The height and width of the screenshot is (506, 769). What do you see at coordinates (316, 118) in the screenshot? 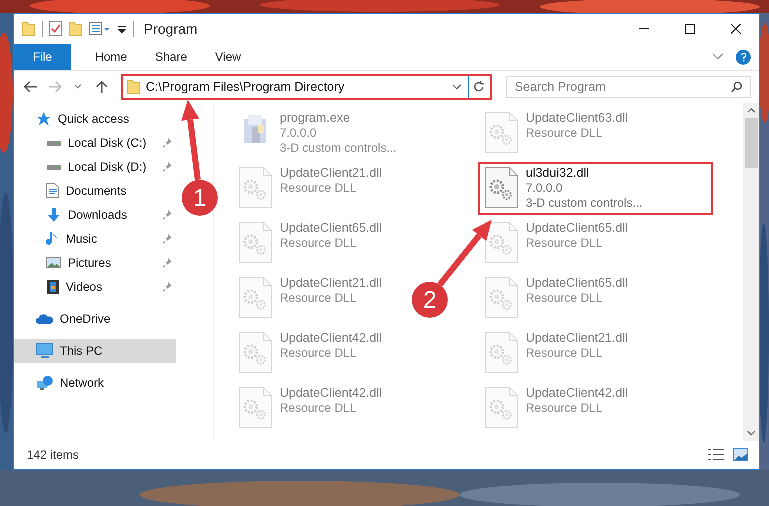
I see `file-name: program.exe` at bounding box center [316, 118].